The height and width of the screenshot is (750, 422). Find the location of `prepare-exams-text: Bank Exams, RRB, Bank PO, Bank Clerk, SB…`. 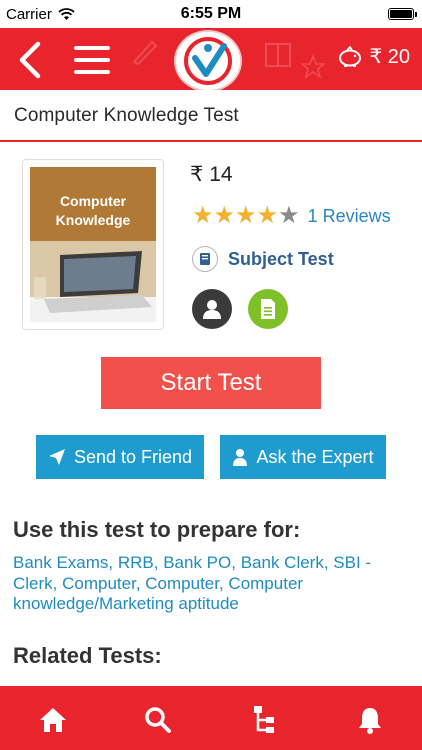

prepare-exams-text: Bank Exams, RRB, Bank PO, Bank Clerk, SB… is located at coordinates (210, 584).